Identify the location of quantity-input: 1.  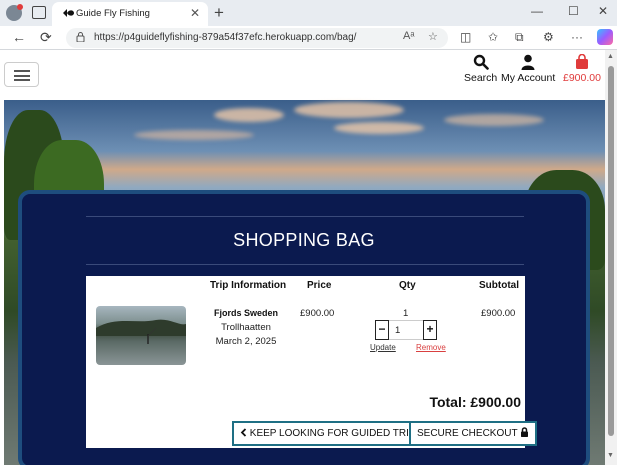
(406, 330).